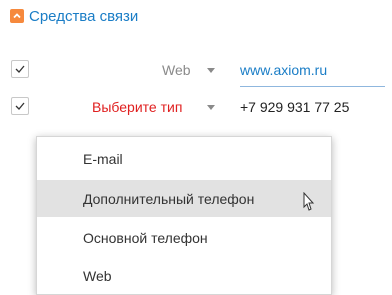 The width and height of the screenshot is (392, 295). I want to click on contact-type-select: Выберите тип, so click(137, 107).